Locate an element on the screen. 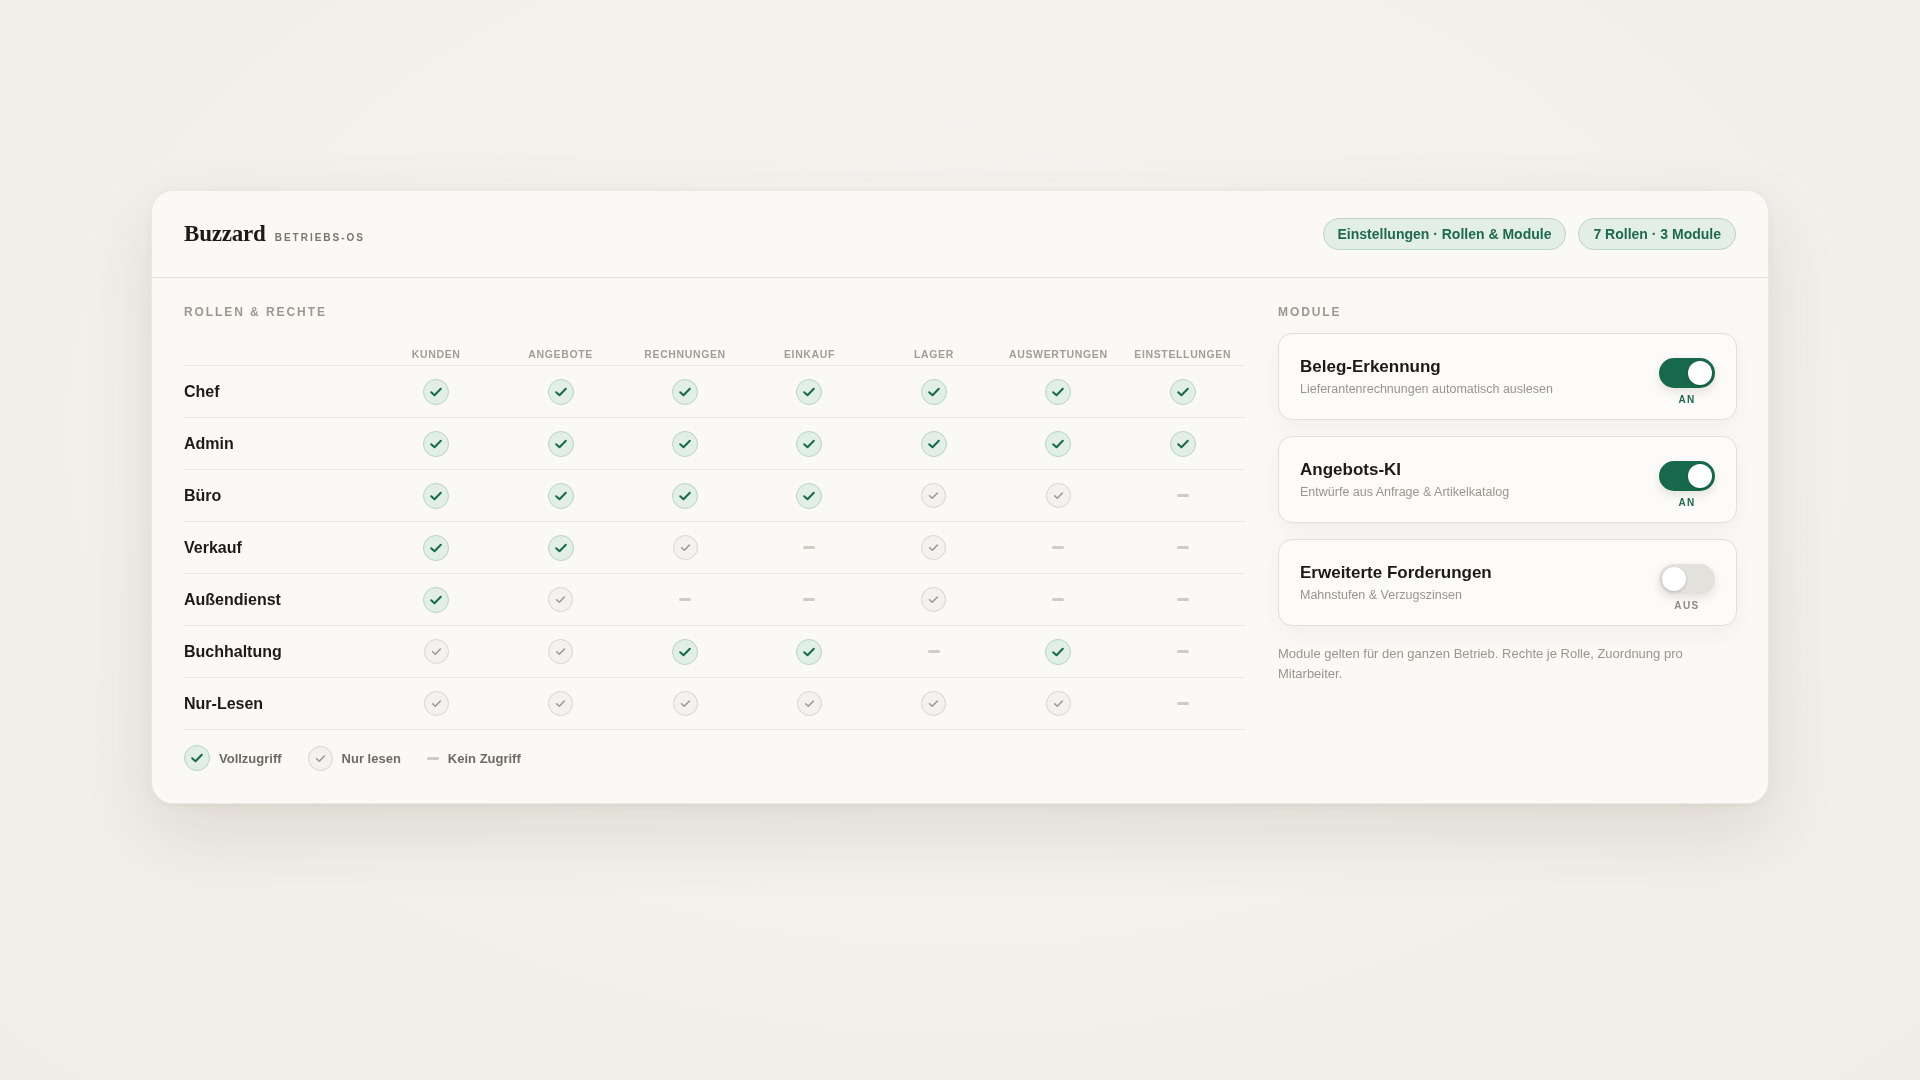  module-note: Module gelten für den ganzen Betrieb. Rechte je Rolle, Zuordnung pro Mitarbeiter. is located at coordinates (1481, 664).